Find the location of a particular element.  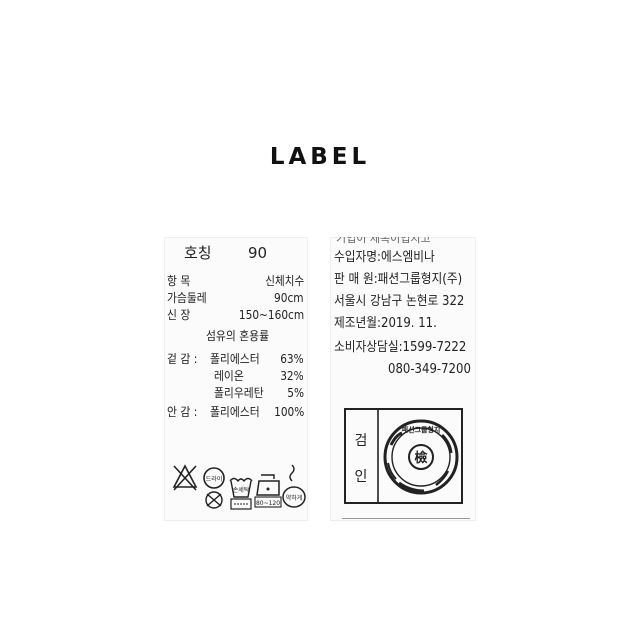

fiber-percent: 63% is located at coordinates (292, 359).